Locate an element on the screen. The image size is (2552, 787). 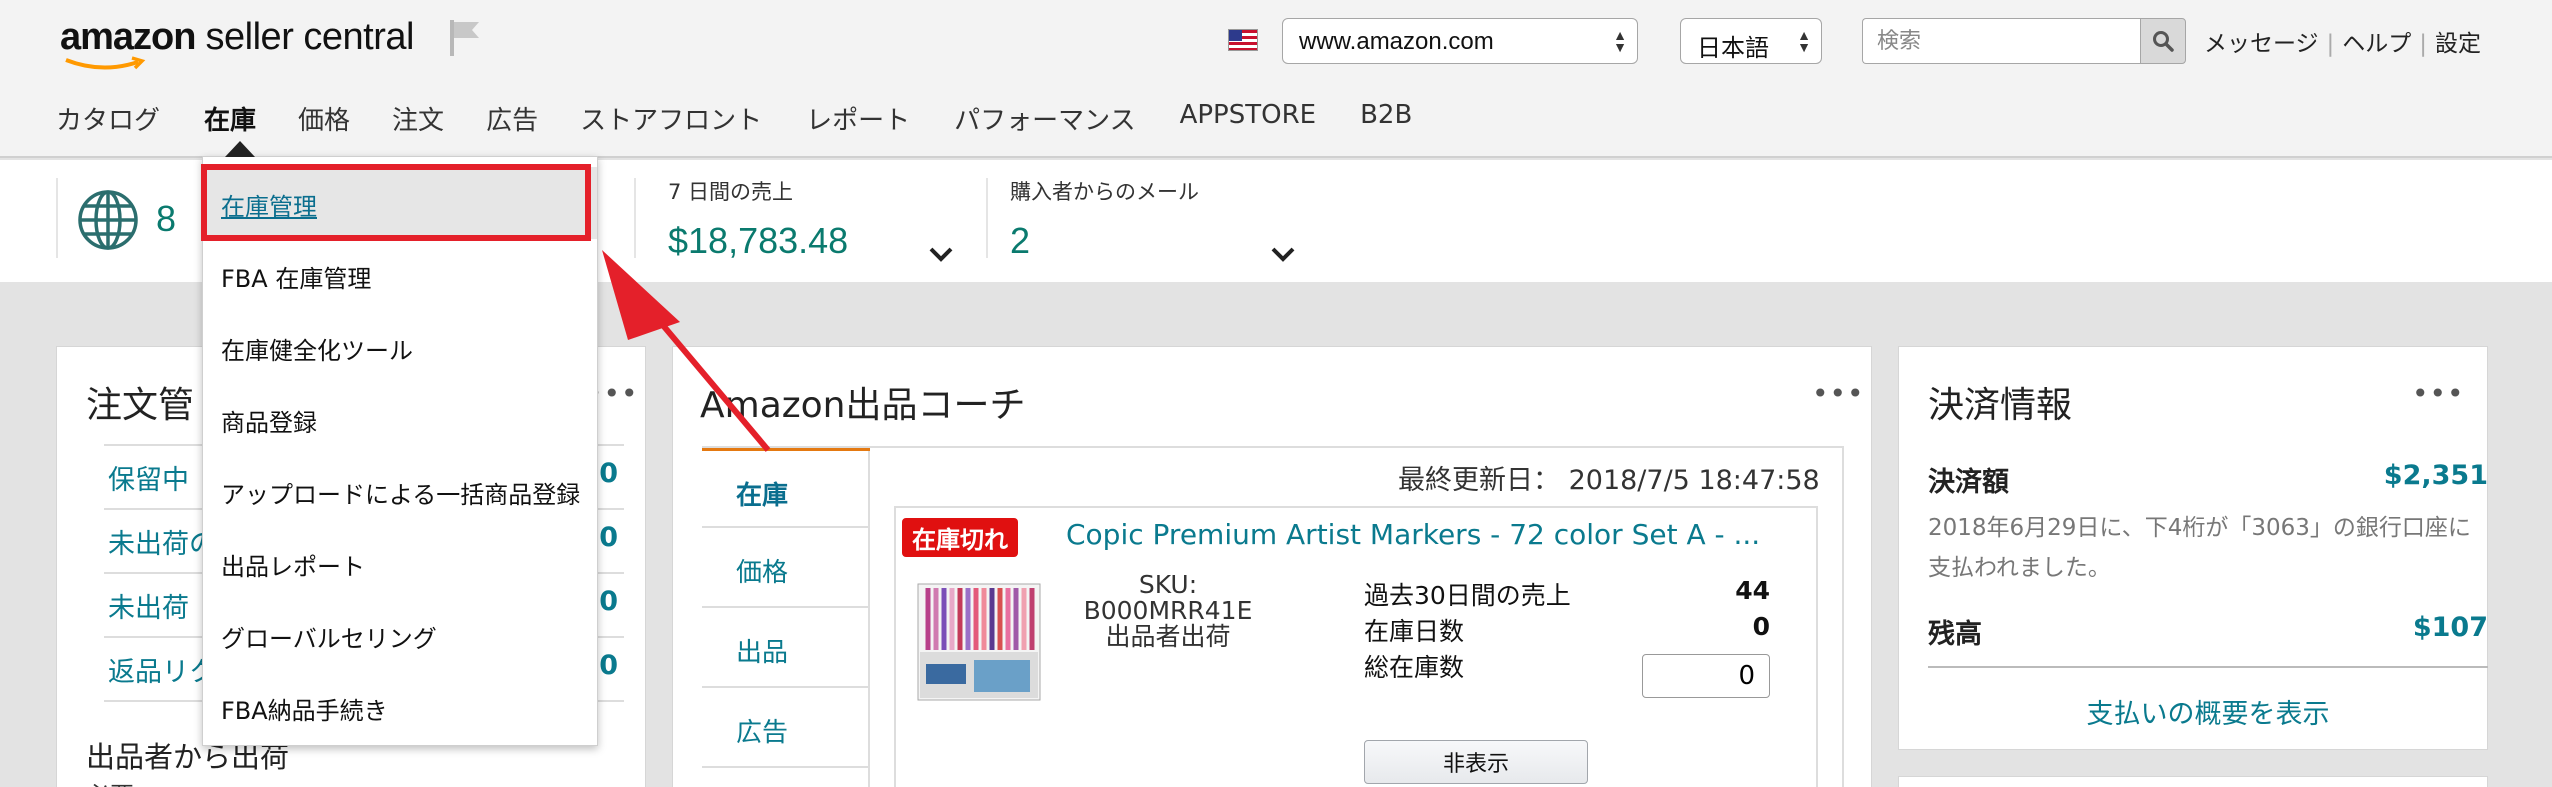
tab-advertising: 広告 is located at coordinates (786, 728).